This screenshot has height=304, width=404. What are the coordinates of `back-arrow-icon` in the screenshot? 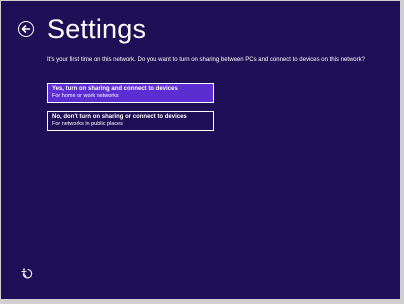 It's located at (26, 29).